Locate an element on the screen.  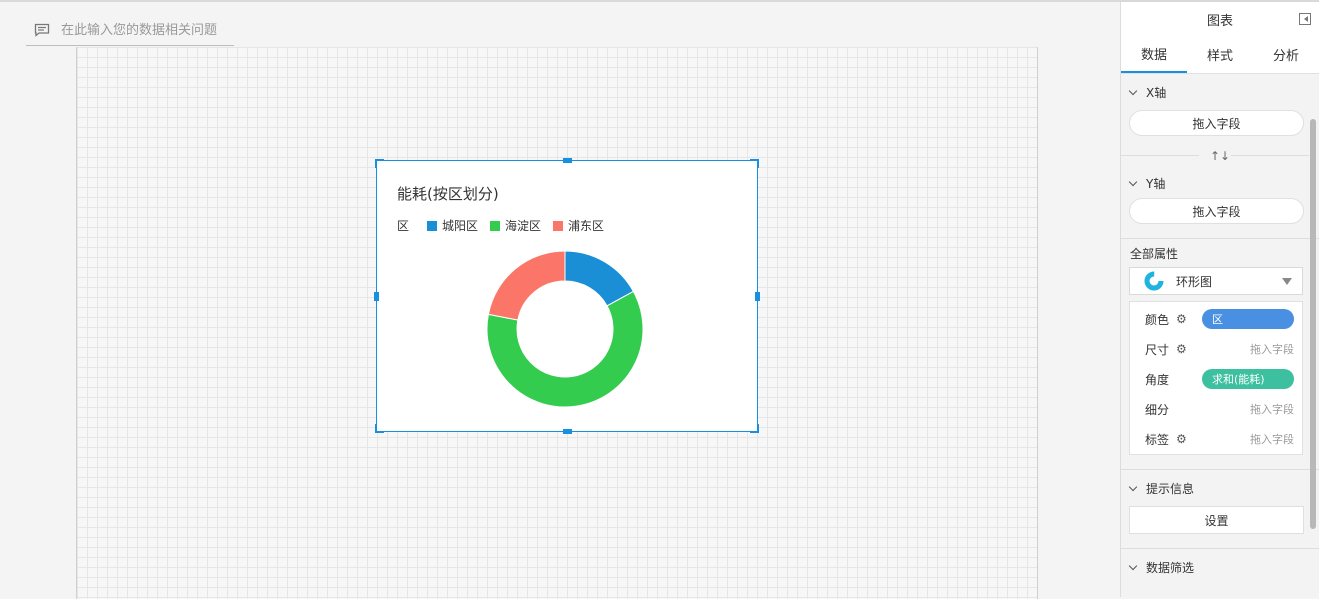
donut-chart is located at coordinates (565, 329).